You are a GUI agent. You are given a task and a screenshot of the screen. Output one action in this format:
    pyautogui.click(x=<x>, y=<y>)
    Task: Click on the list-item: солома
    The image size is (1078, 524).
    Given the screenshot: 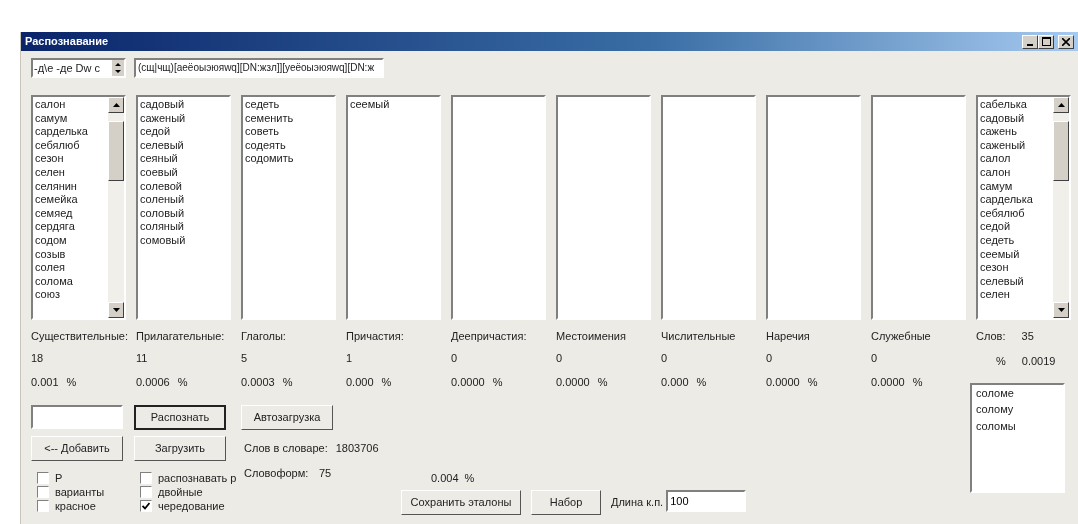 What is the action you would take?
    pyautogui.click(x=60, y=281)
    